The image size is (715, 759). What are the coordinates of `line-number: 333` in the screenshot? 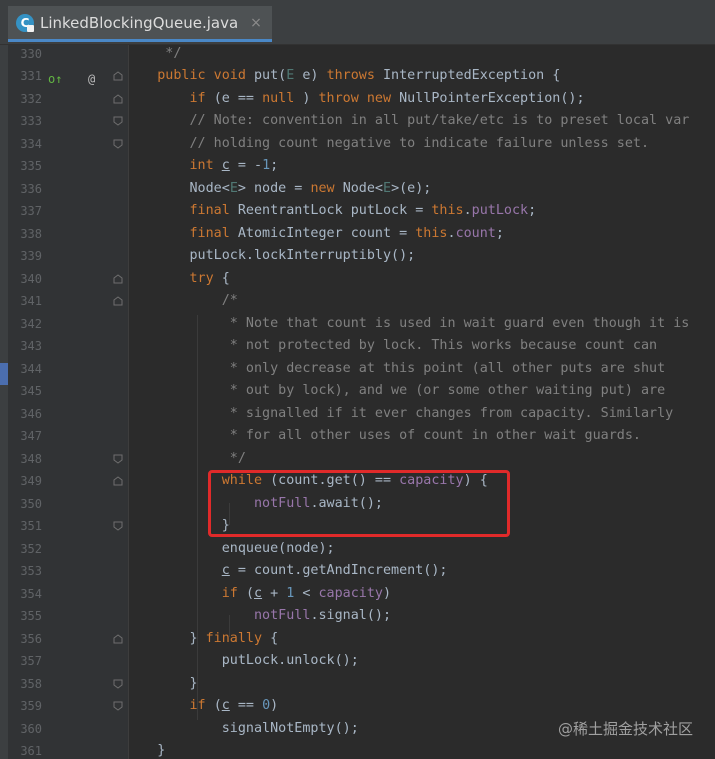 It's located at (25, 121).